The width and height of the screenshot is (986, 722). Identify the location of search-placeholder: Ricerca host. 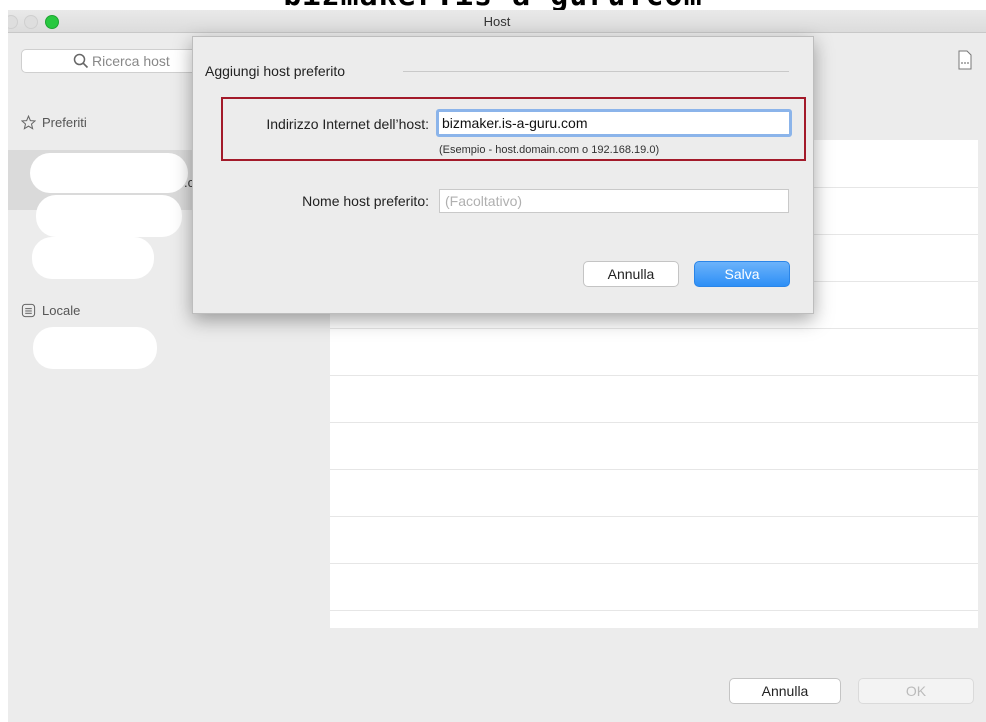
(131, 61).